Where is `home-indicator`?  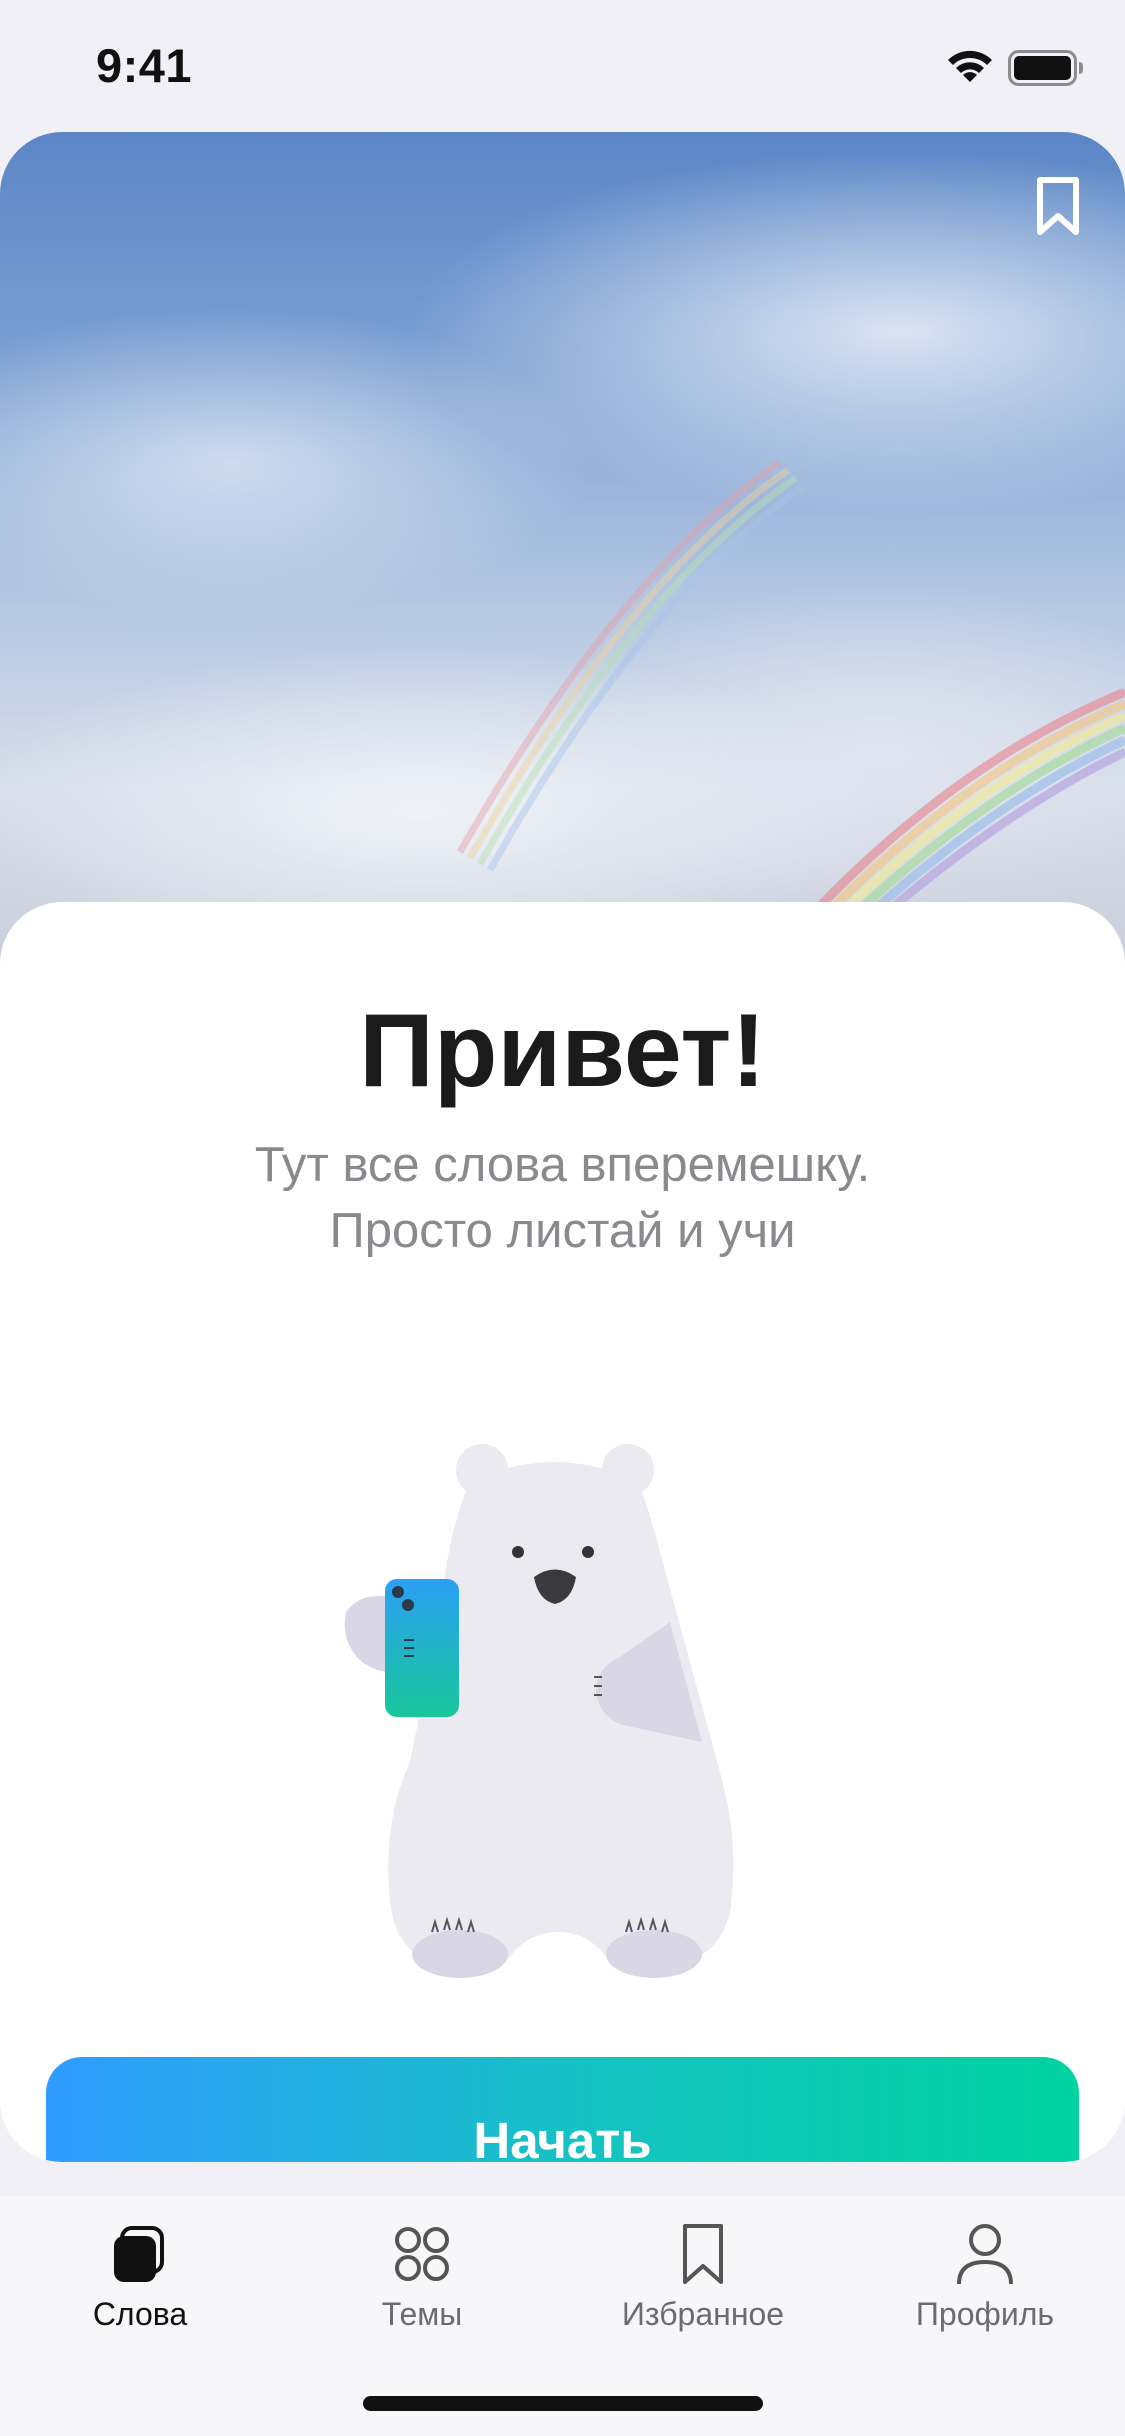
home-indicator is located at coordinates (563, 2403).